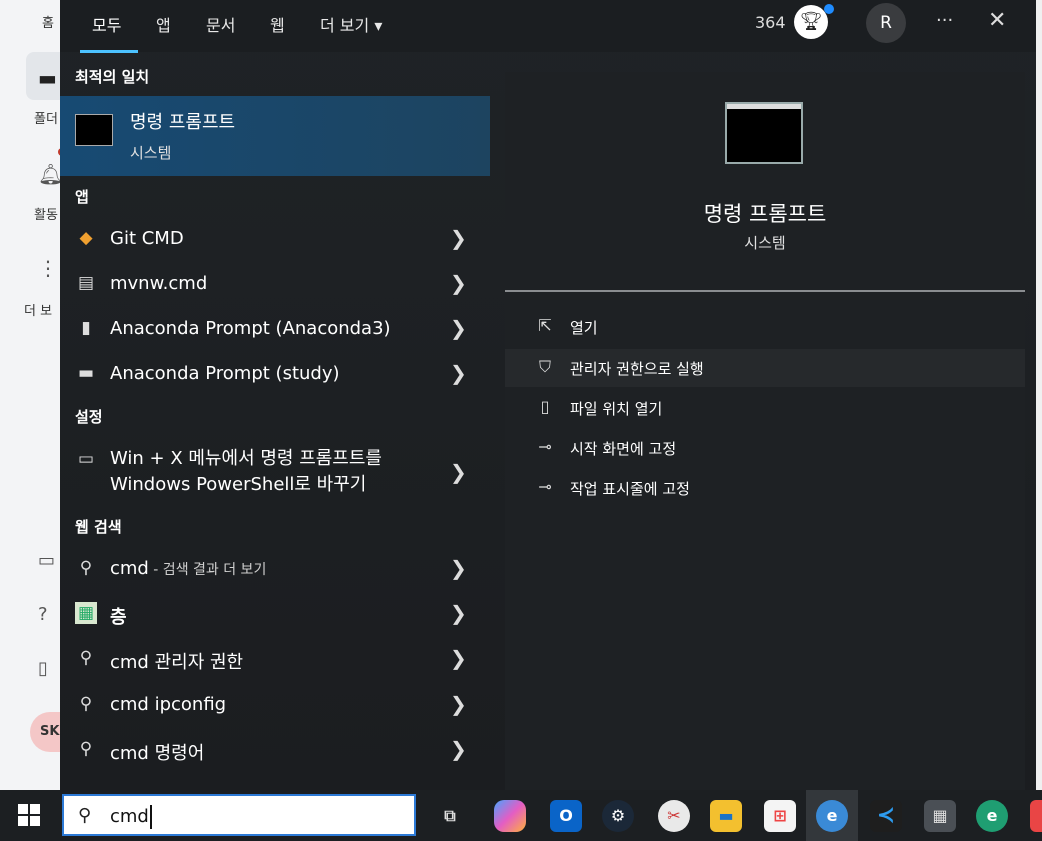 Image resolution: width=1042 pixels, height=841 pixels. I want to click on tab-more: 더 보기 ▾, so click(351, 26).